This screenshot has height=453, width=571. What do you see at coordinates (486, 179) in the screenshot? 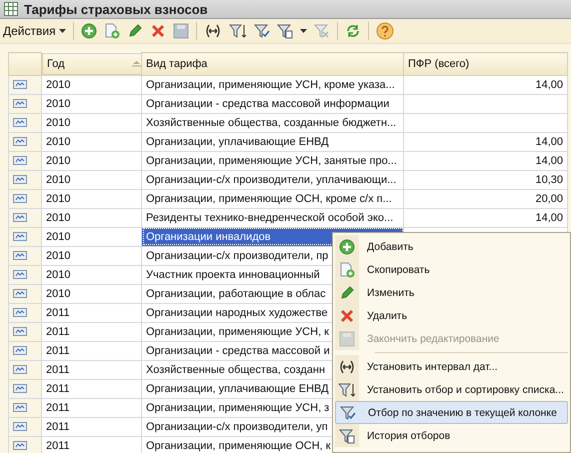
I see `table-cell: 10,30` at bounding box center [486, 179].